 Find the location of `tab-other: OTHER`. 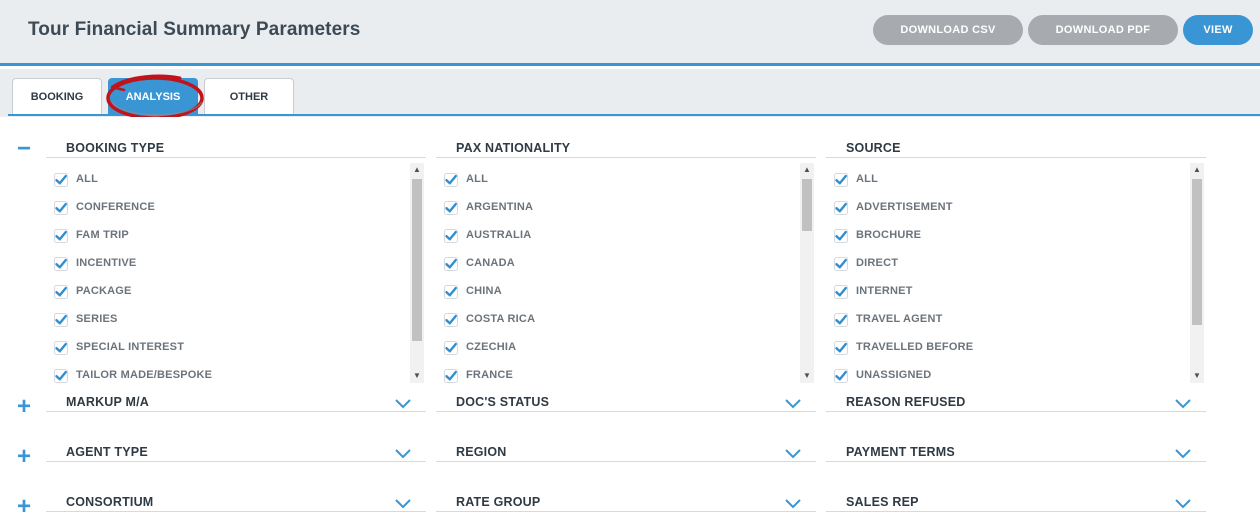

tab-other: OTHER is located at coordinates (249, 96).